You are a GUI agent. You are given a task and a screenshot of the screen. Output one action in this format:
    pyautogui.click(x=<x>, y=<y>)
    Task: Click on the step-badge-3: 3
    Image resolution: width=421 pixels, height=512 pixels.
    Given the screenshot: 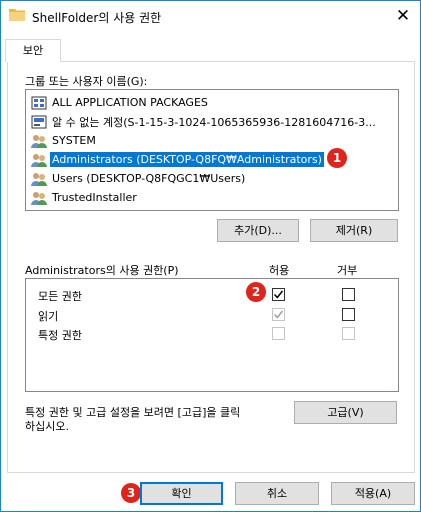 What is the action you would take?
    pyautogui.click(x=131, y=493)
    